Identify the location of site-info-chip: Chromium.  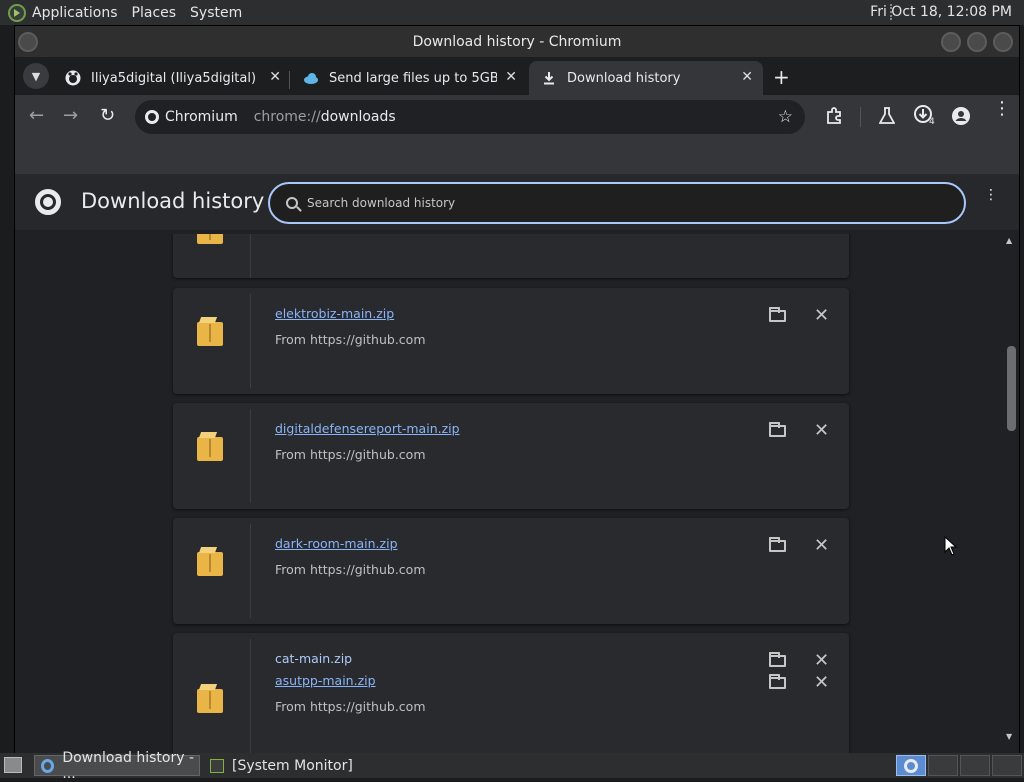
(191, 117).